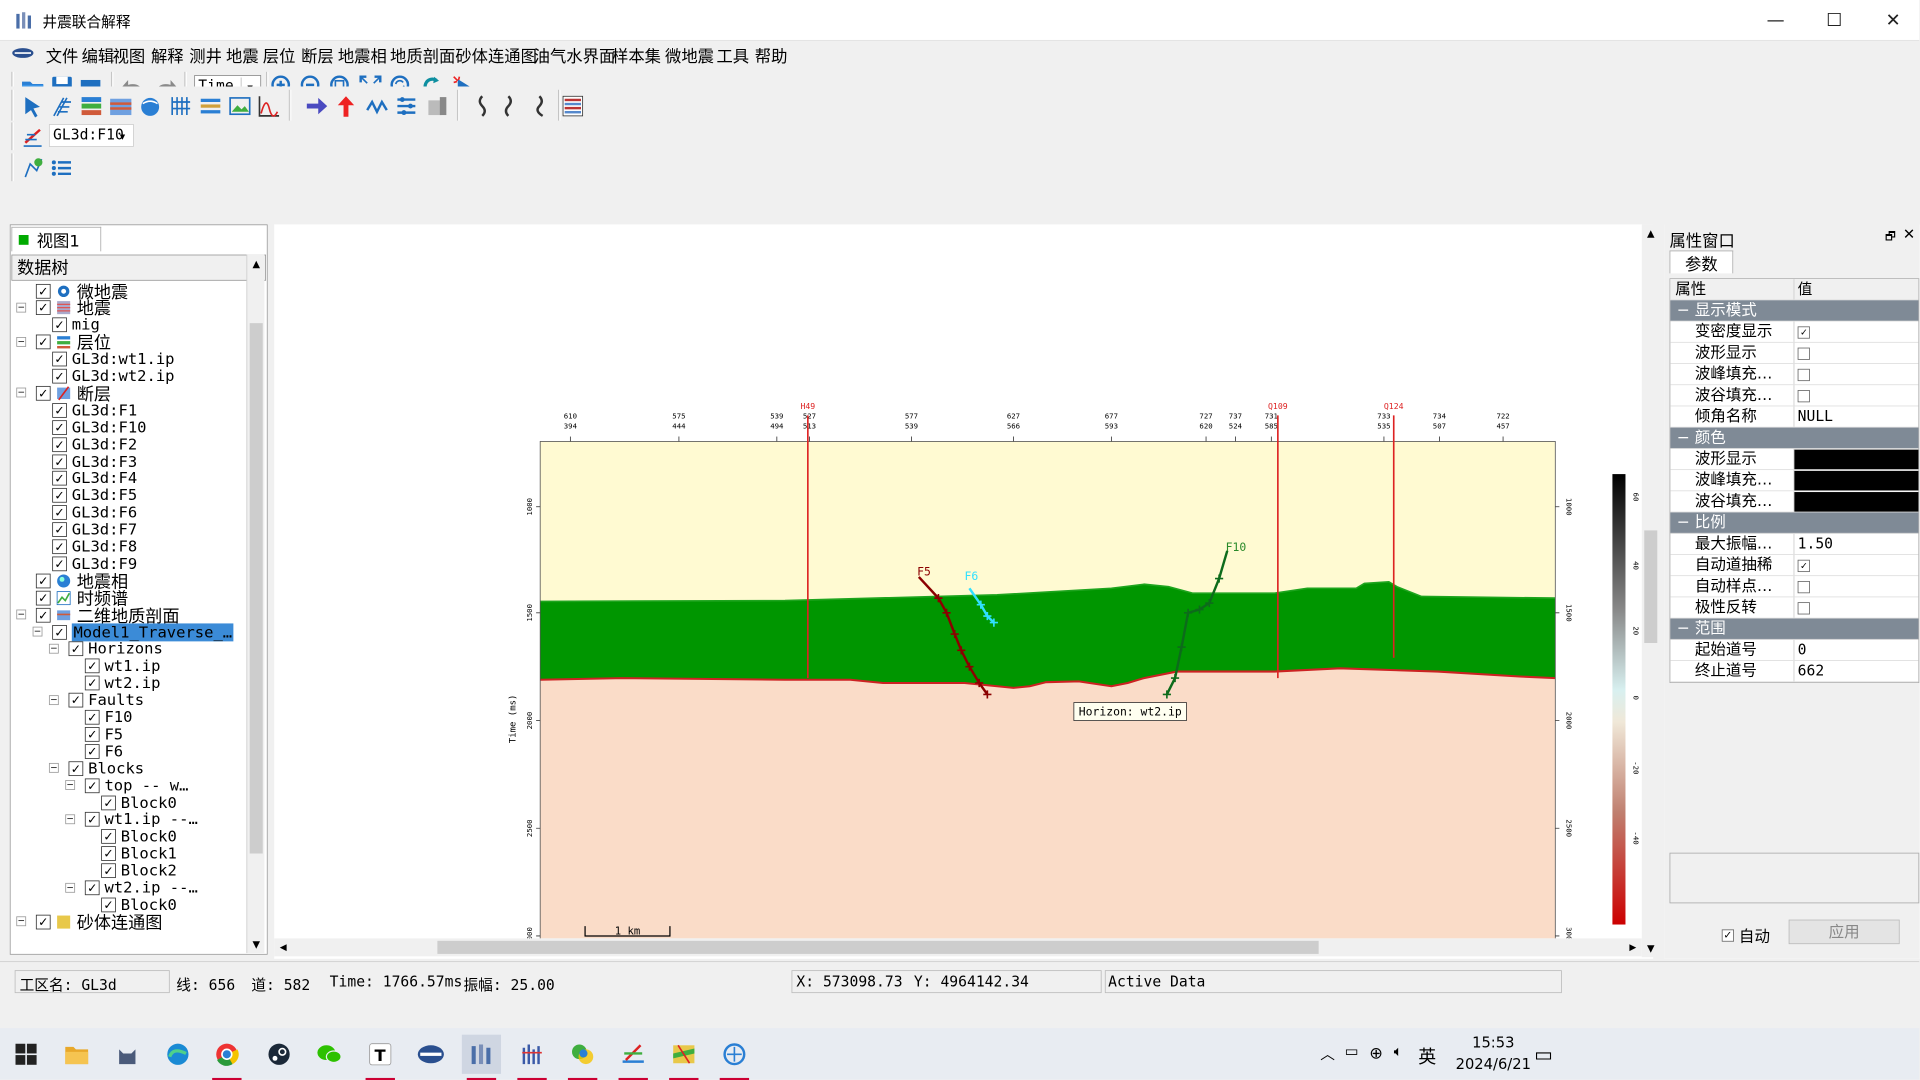  Describe the element at coordinates (1493, 1043) in the screenshot. I see `clock-time: 15:53` at that location.